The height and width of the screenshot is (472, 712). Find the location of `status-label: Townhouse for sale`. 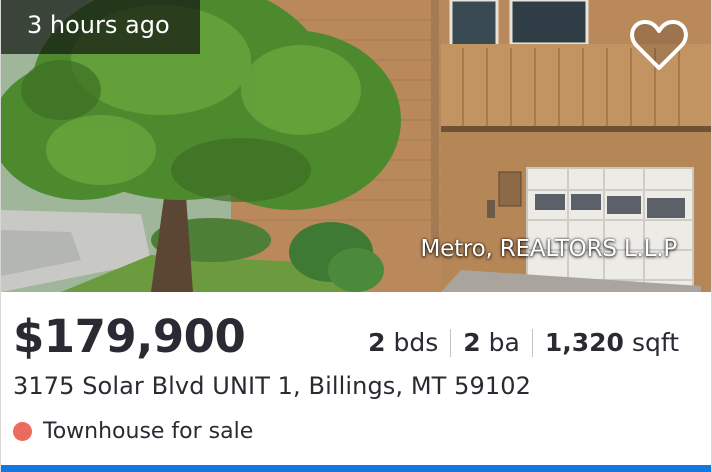

status-label: Townhouse for sale is located at coordinates (148, 431).